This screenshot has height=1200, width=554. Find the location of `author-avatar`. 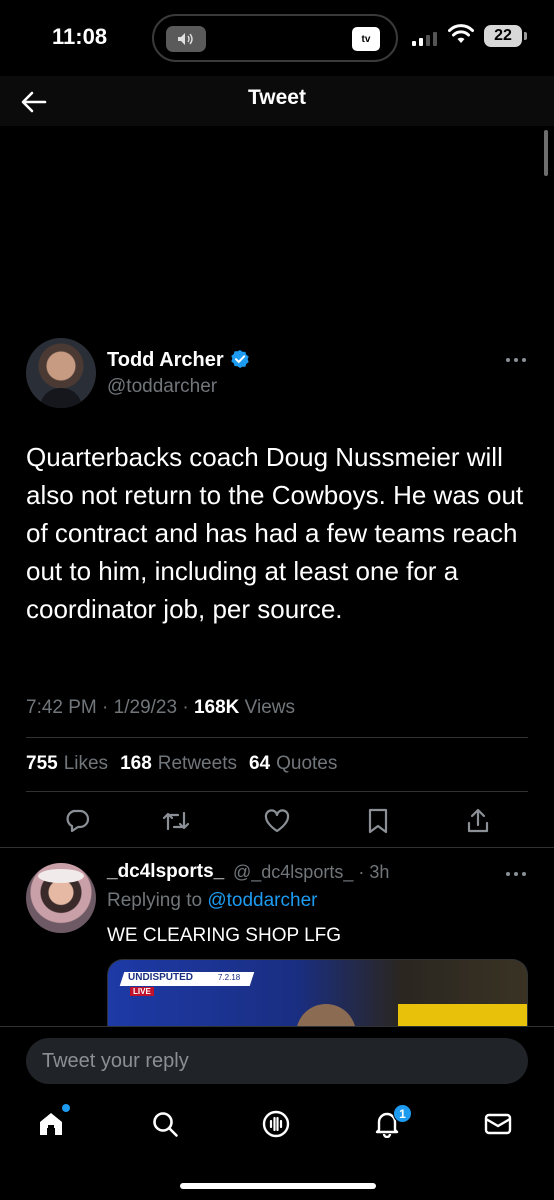

author-avatar is located at coordinates (61, 373).